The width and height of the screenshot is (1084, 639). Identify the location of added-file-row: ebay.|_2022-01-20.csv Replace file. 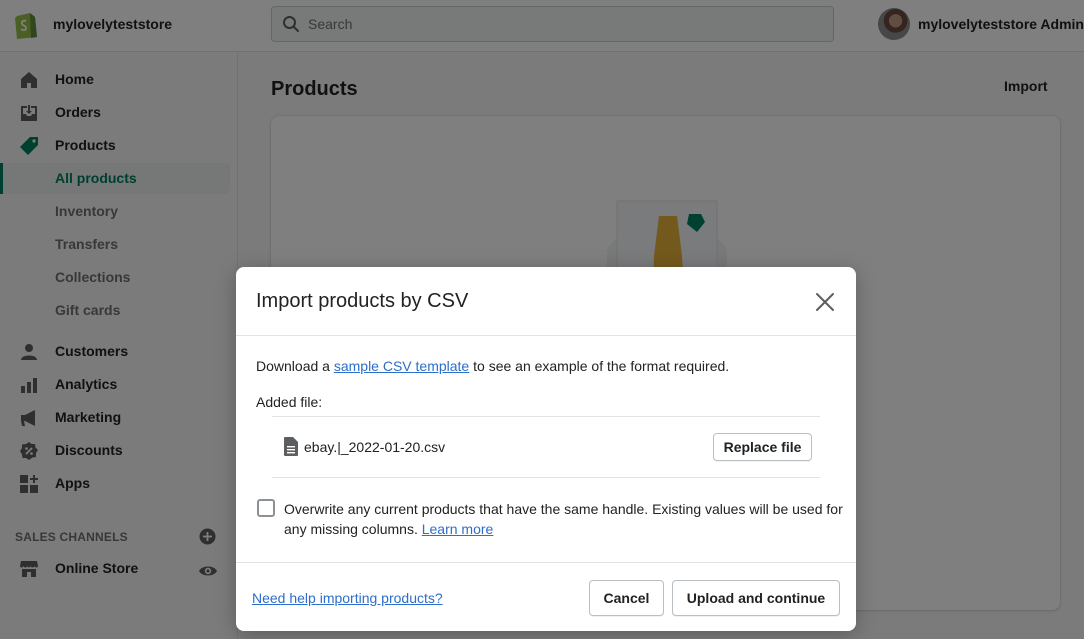
(546, 447).